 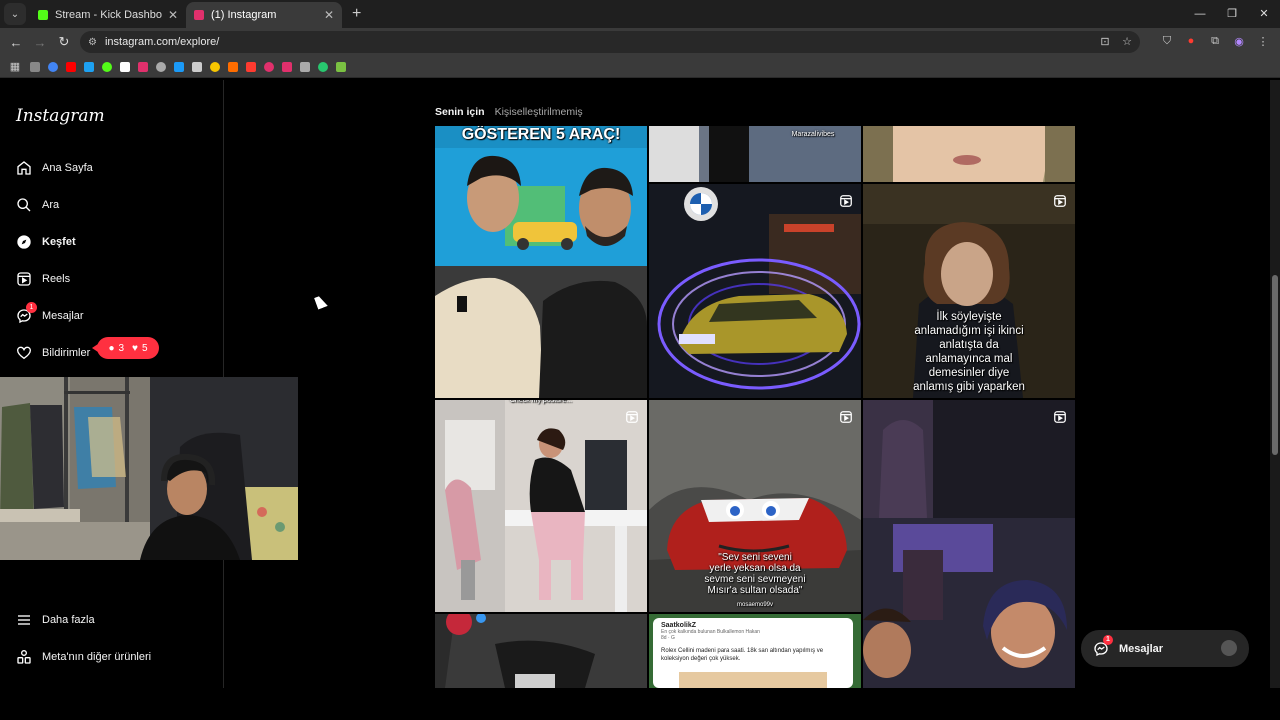 What do you see at coordinates (55, 620) in the screenshot?
I see `sidebar-item-more: Daha fazla` at bounding box center [55, 620].